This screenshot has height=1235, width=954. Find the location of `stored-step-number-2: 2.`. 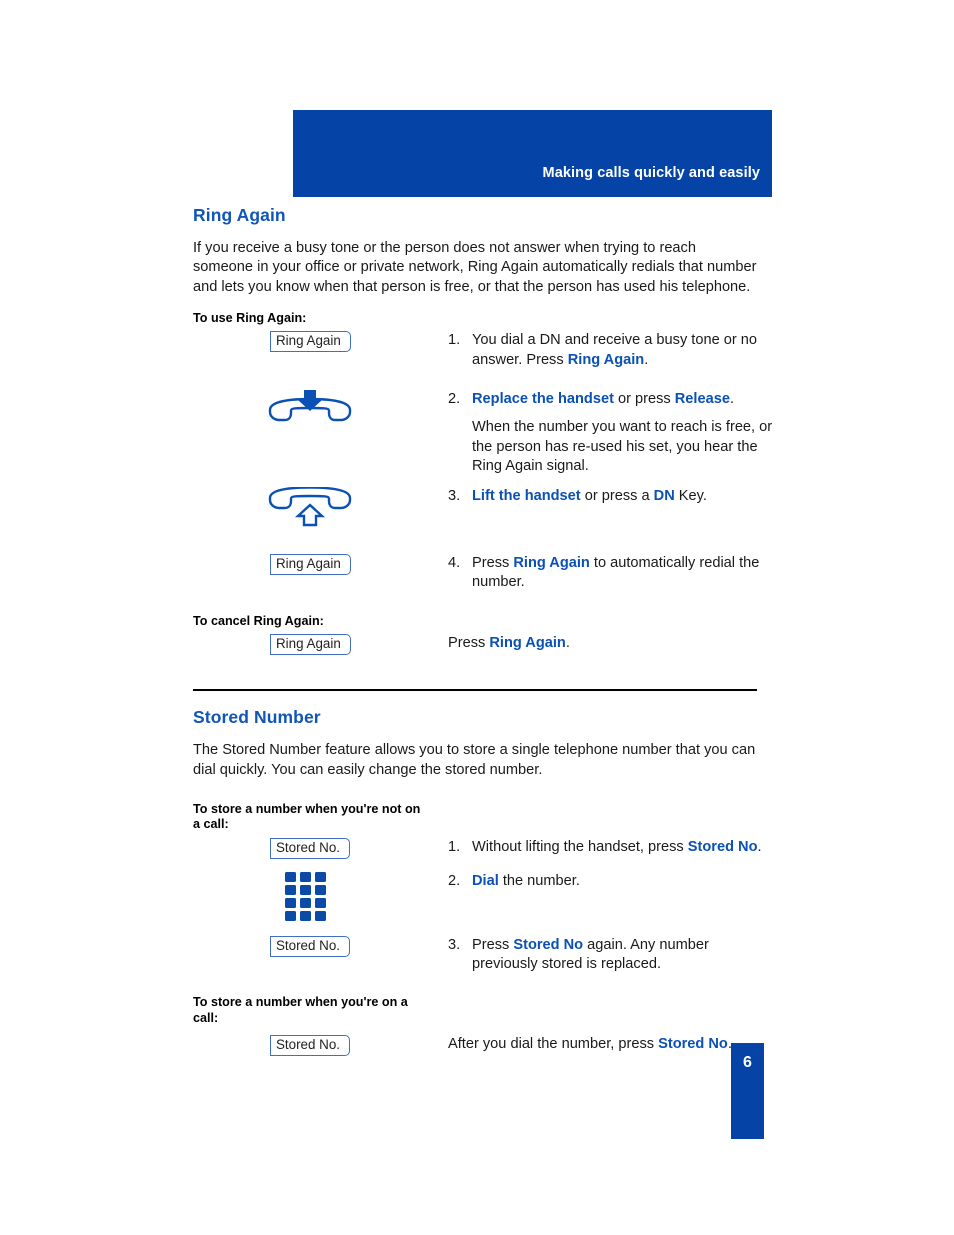

stored-step-number-2: 2. is located at coordinates (454, 880).